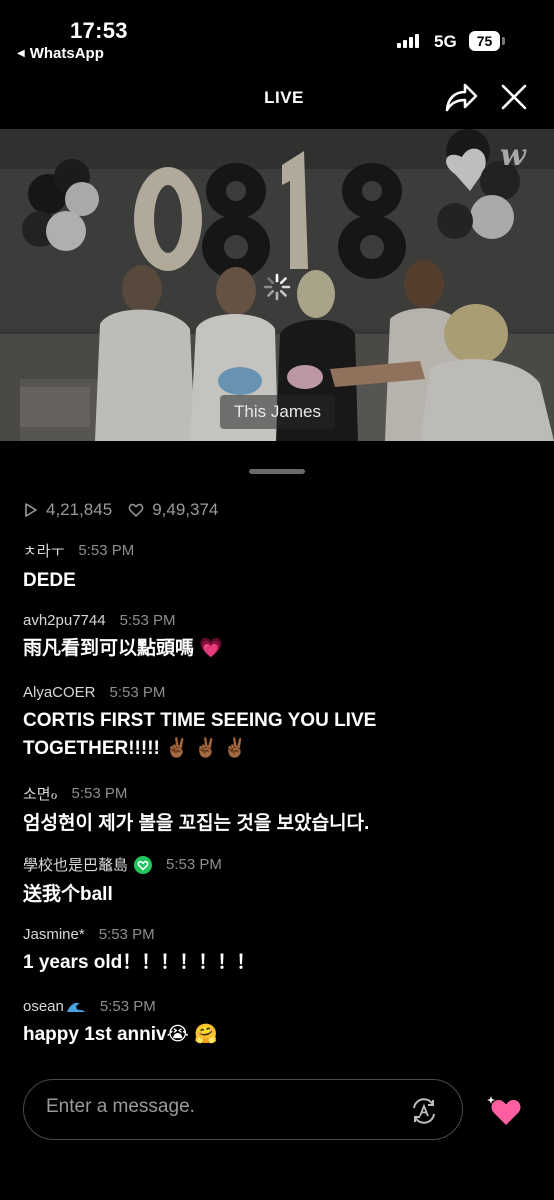  I want to click on back-app-label: WhatsApp, so click(66, 53).